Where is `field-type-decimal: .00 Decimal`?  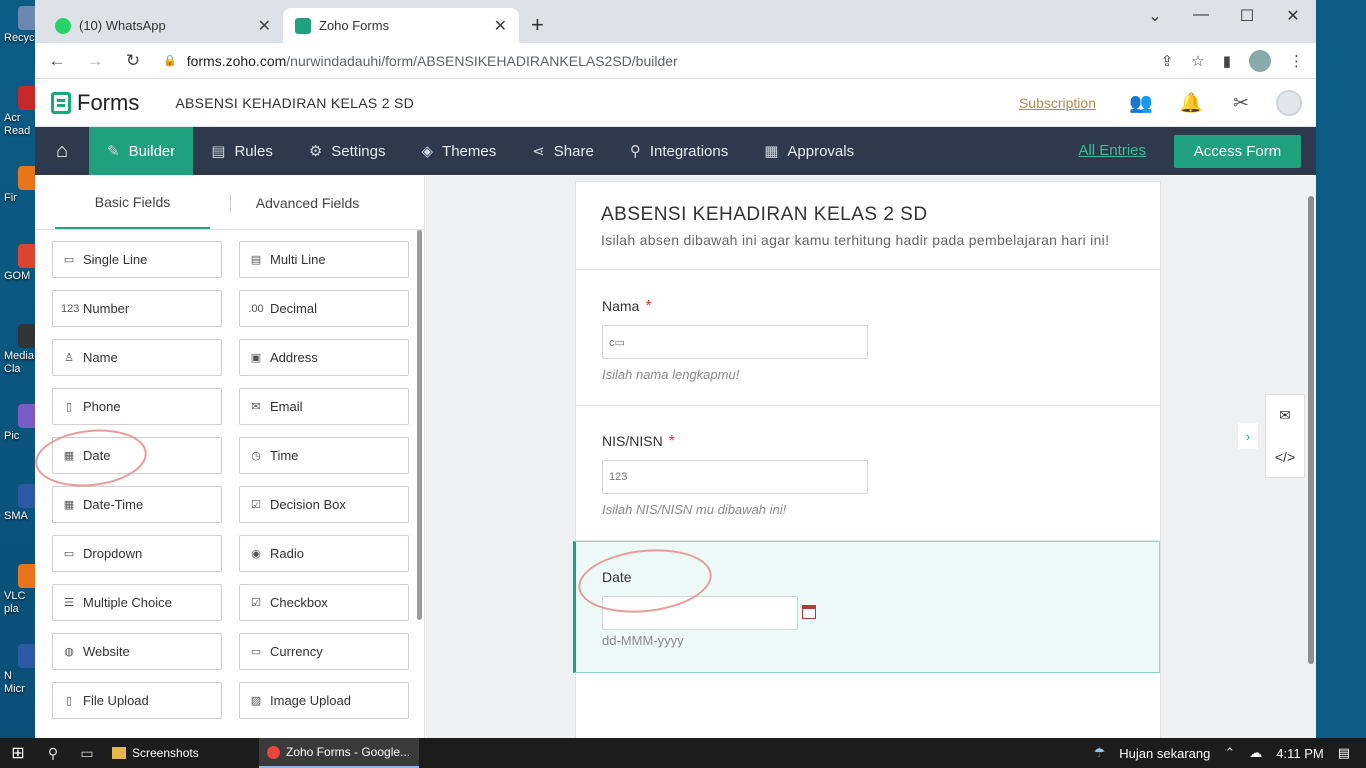 field-type-decimal: .00 Decimal is located at coordinates (324, 308).